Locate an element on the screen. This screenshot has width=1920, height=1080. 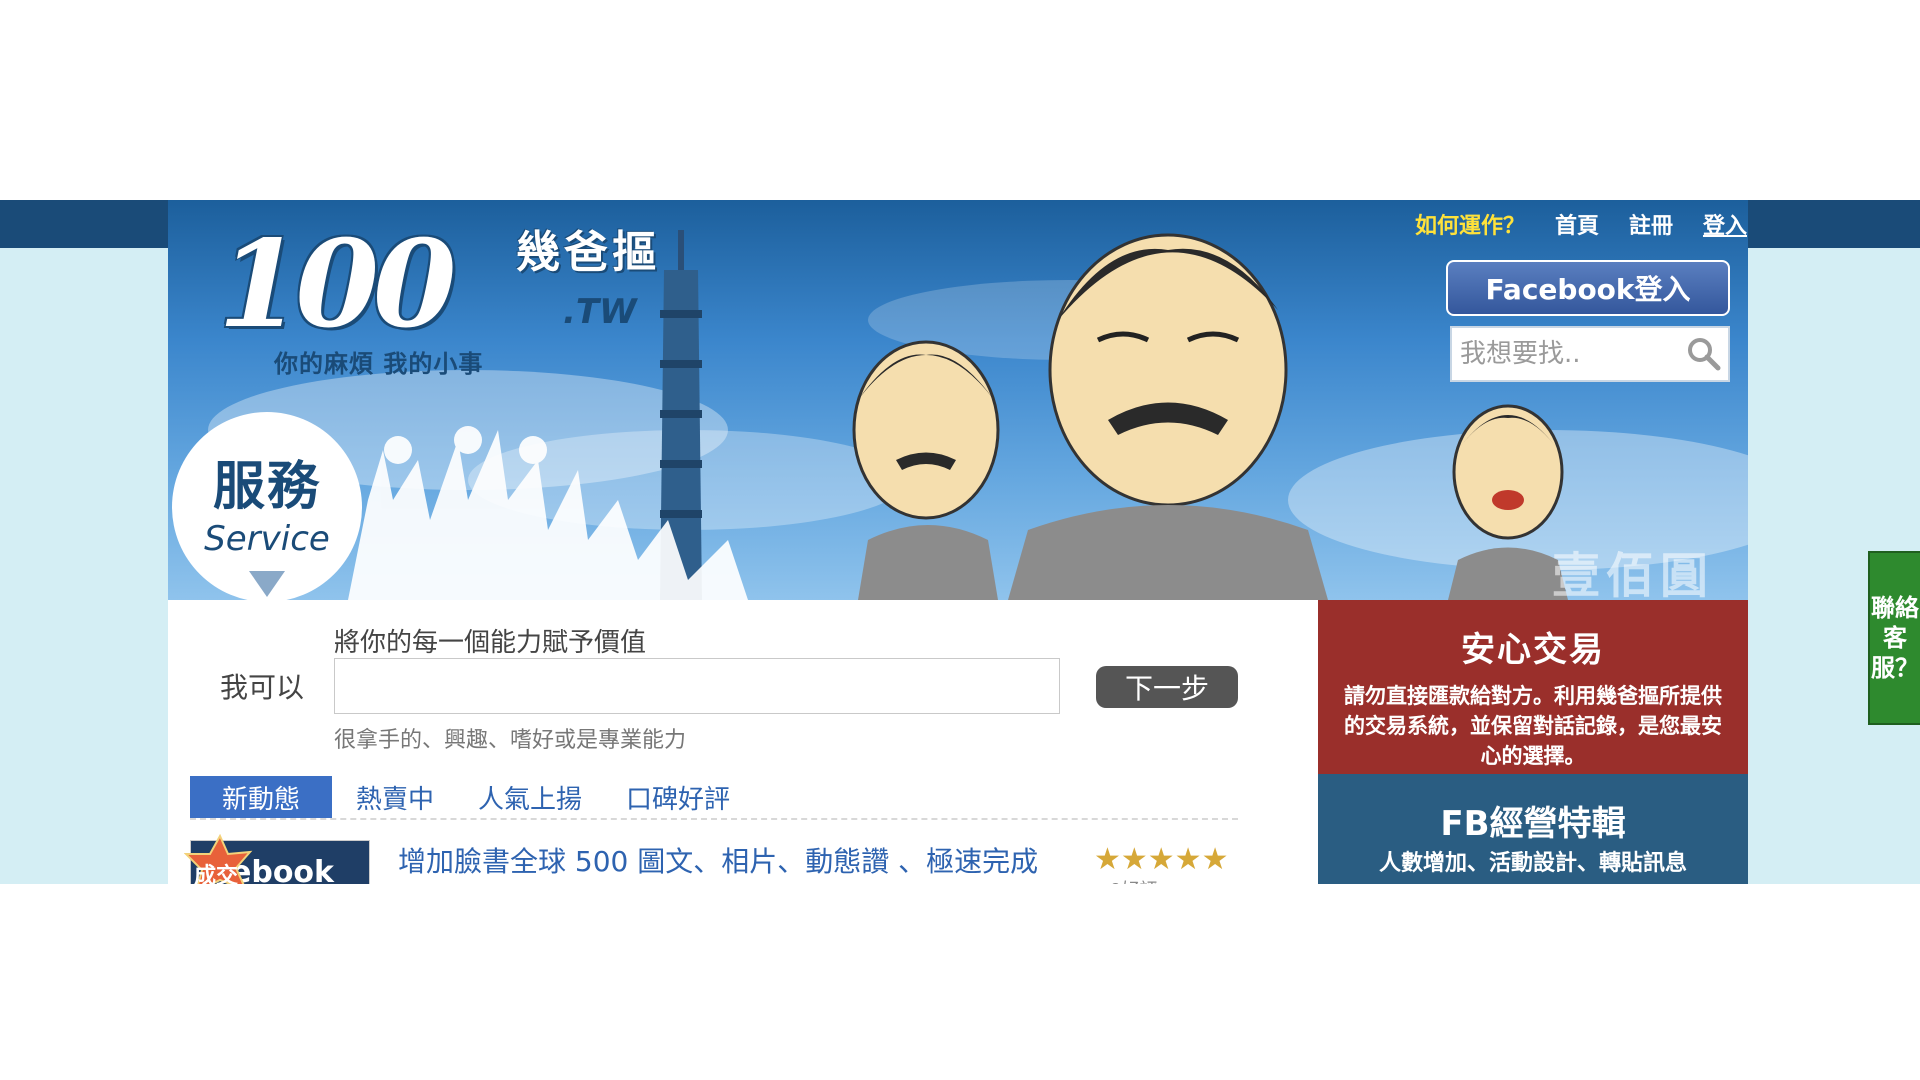
form-label: 我可以 is located at coordinates (262, 687).